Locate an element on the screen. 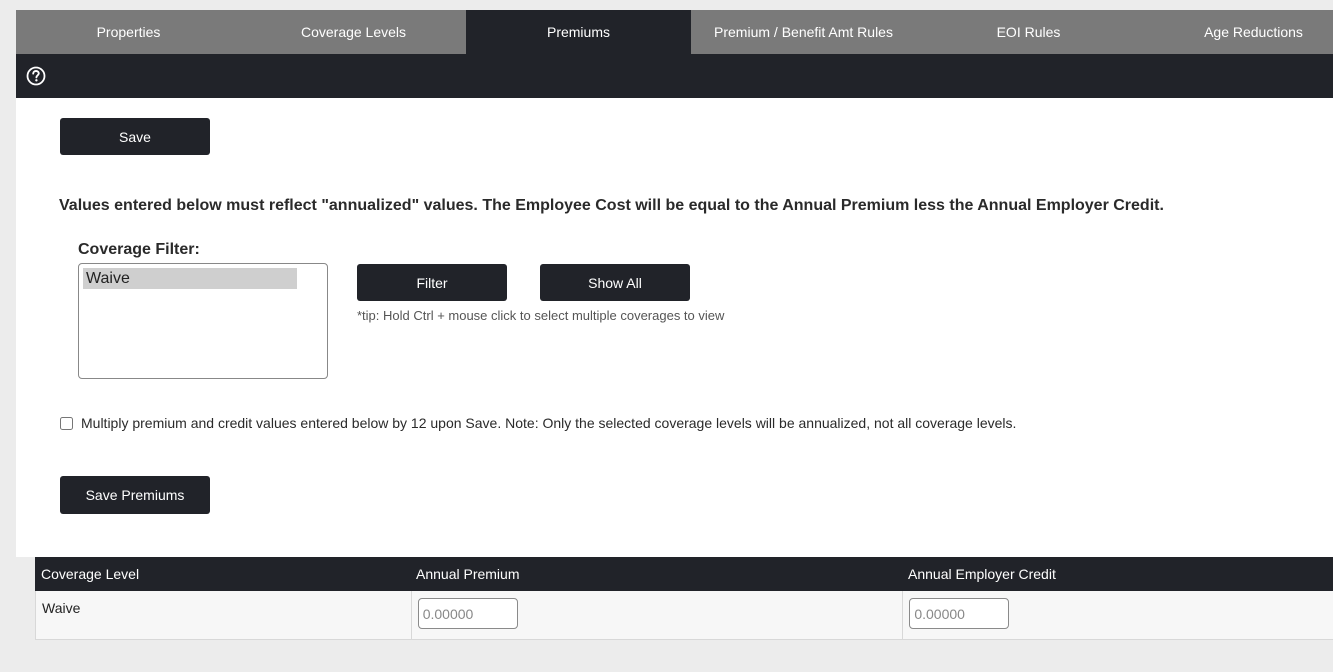  tab-coverage-levels: Coverage Levels is located at coordinates (353, 32).